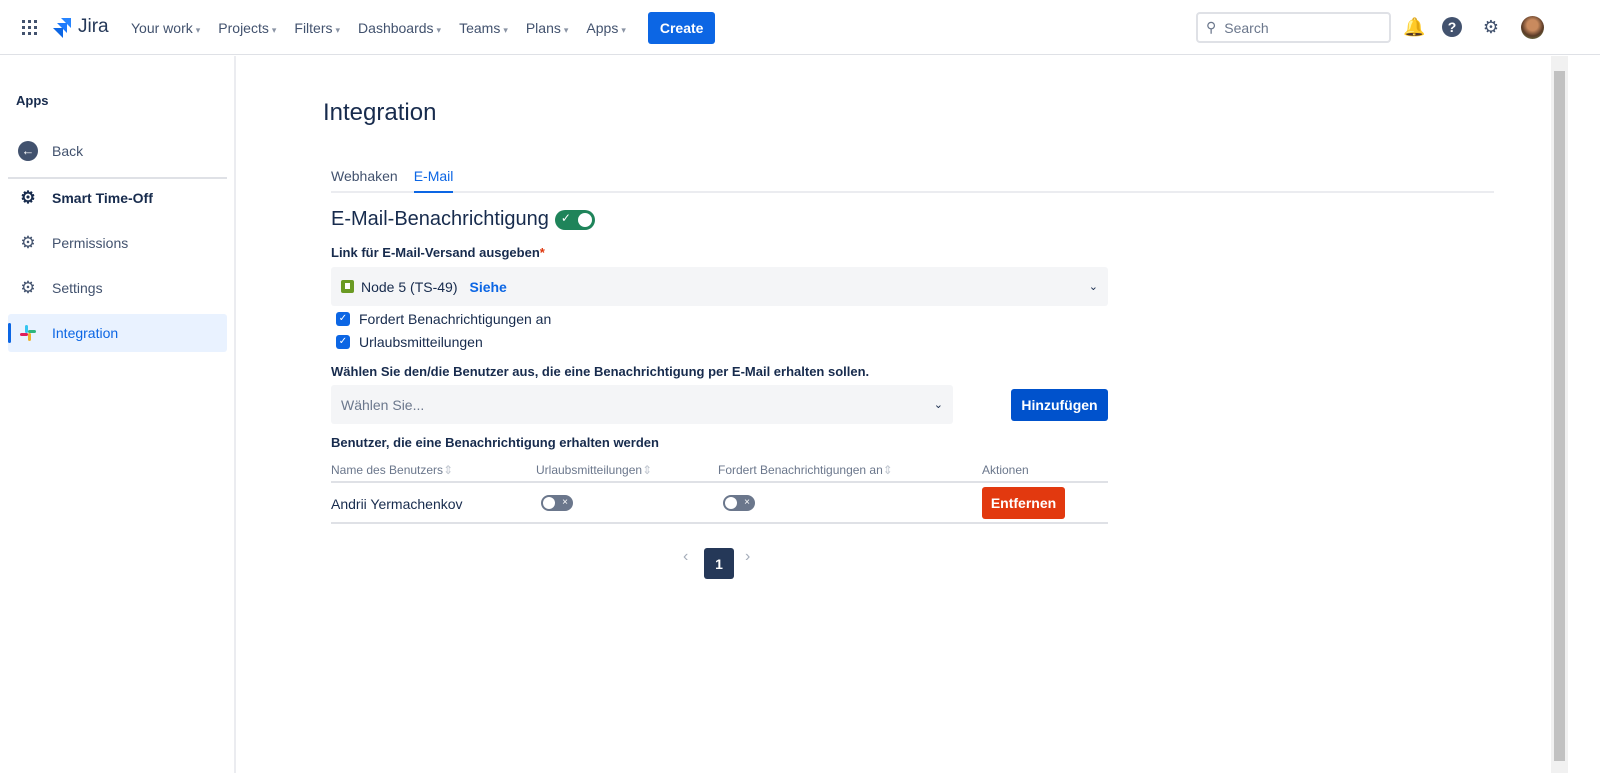 The image size is (1600, 773). Describe the element at coordinates (1414, 27) in the screenshot. I see `notifications-icon: 🔔` at that location.